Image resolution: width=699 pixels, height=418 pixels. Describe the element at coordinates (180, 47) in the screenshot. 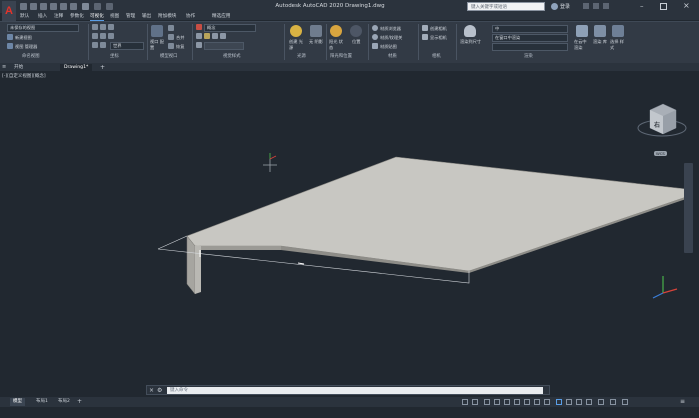

I see `restore-viewports-button: 恢复` at that location.